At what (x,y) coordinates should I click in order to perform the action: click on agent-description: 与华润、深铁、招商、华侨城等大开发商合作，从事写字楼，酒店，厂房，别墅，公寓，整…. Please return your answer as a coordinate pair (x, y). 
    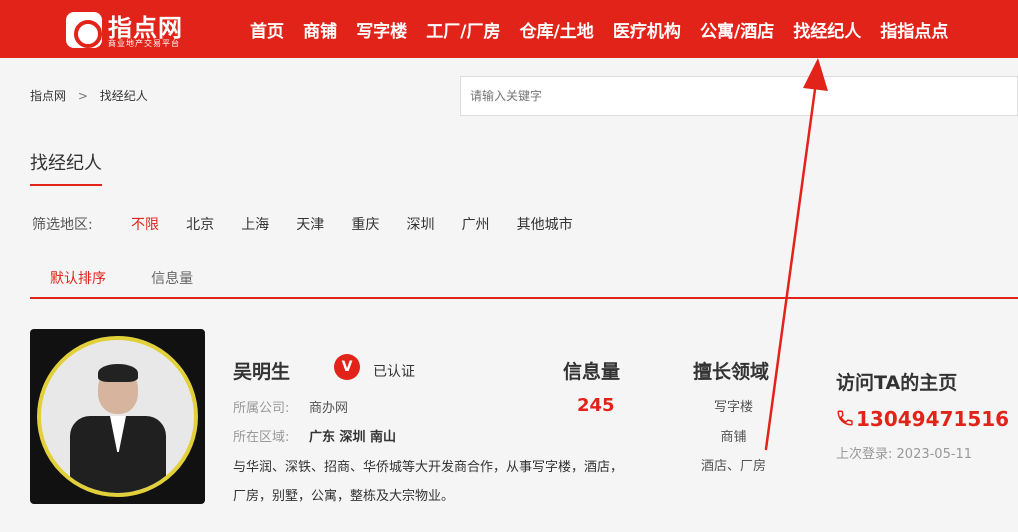
    Looking at the image, I should click on (428, 482).